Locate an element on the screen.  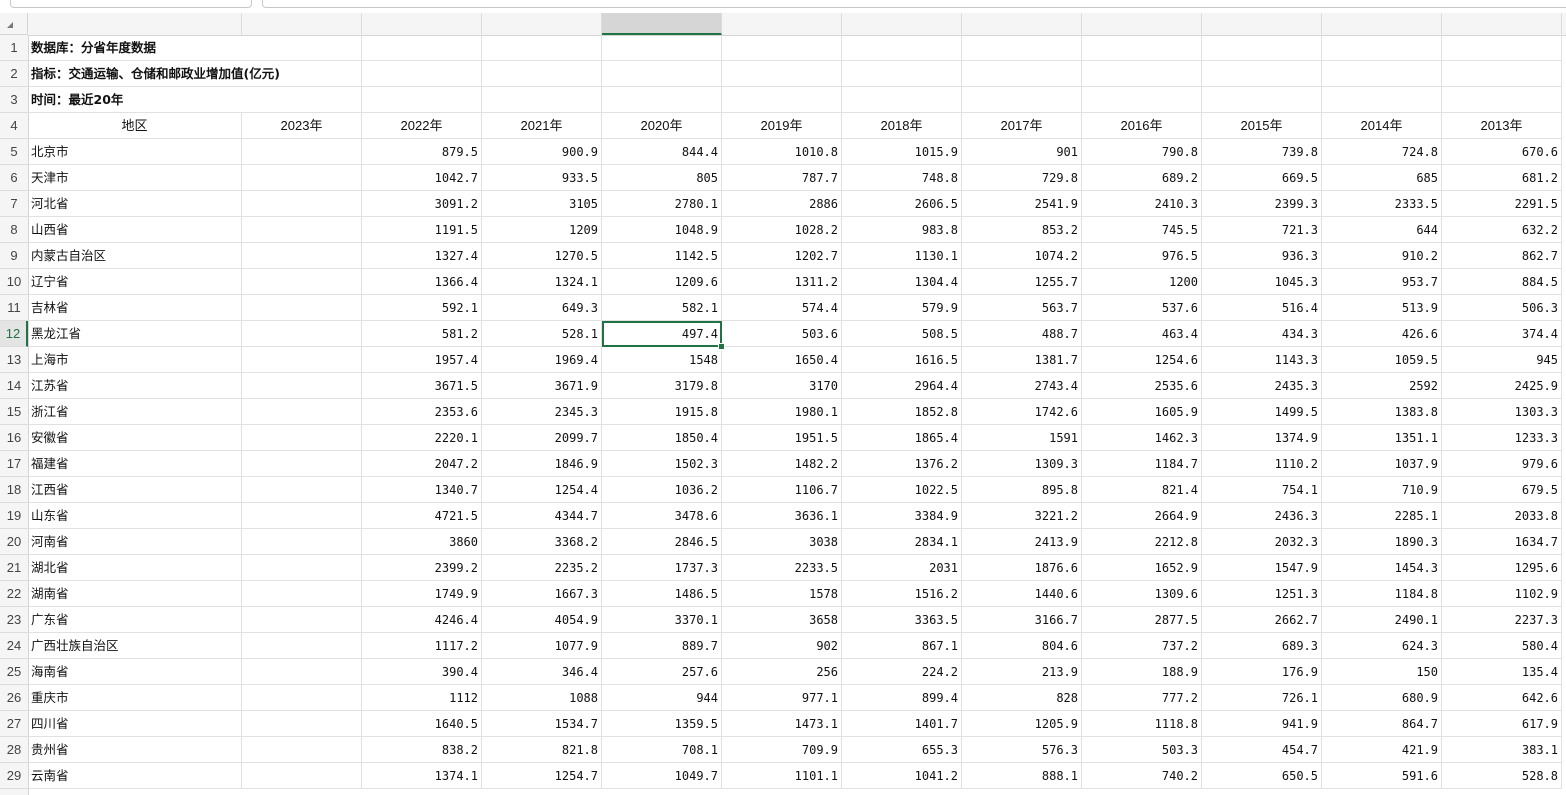
cell-l7: 2291.5 is located at coordinates (1502, 204).